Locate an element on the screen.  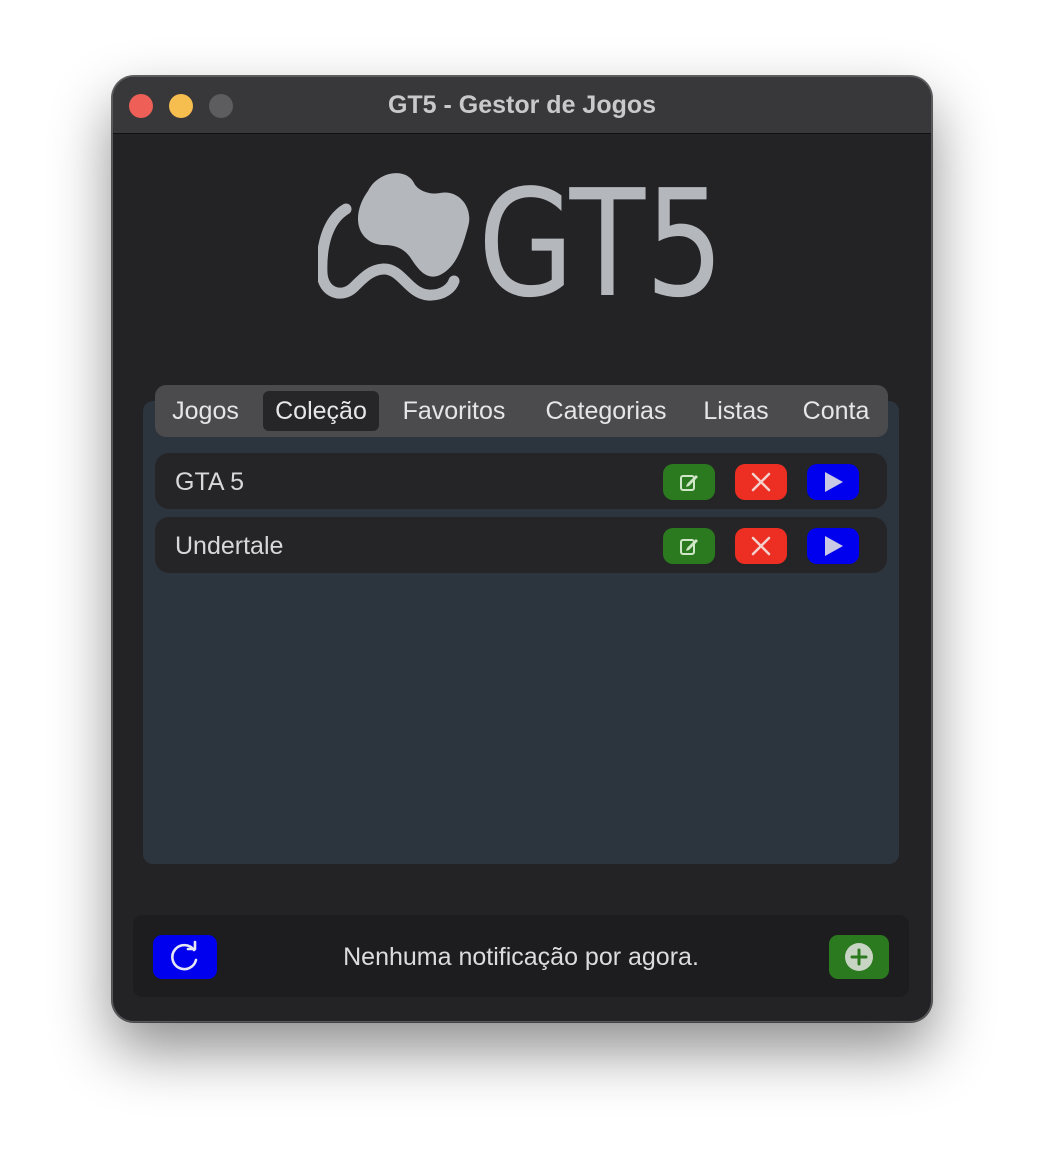
add-game-button is located at coordinates (859, 957).